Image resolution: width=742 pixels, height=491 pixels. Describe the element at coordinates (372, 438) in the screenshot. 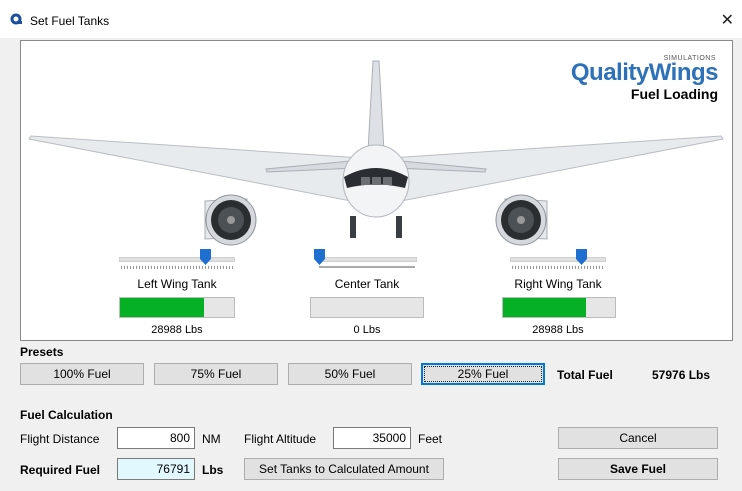

I see `flight-altitude-input` at that location.